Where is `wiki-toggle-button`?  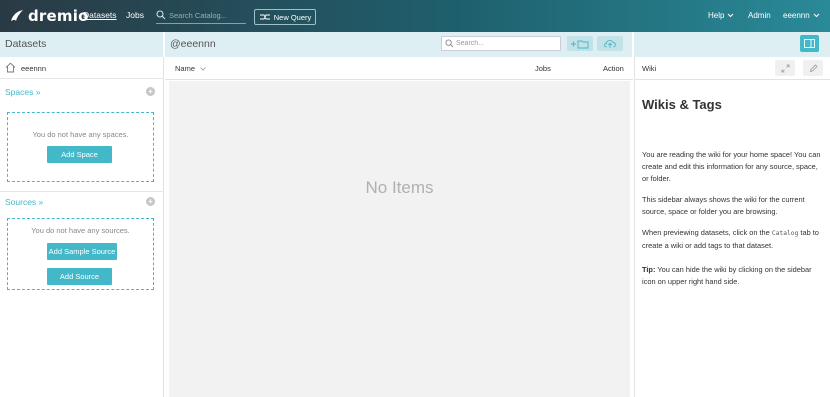
wiki-toggle-button is located at coordinates (809, 43).